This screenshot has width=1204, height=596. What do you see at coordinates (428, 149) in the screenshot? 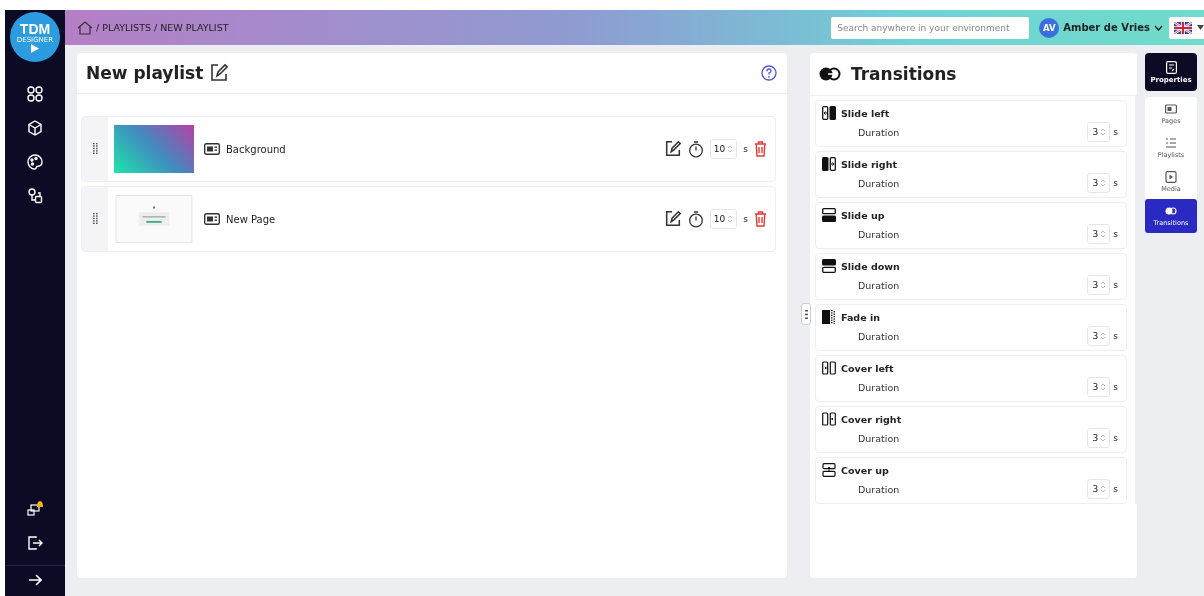
I see `playlist-item: Background 10 s` at bounding box center [428, 149].